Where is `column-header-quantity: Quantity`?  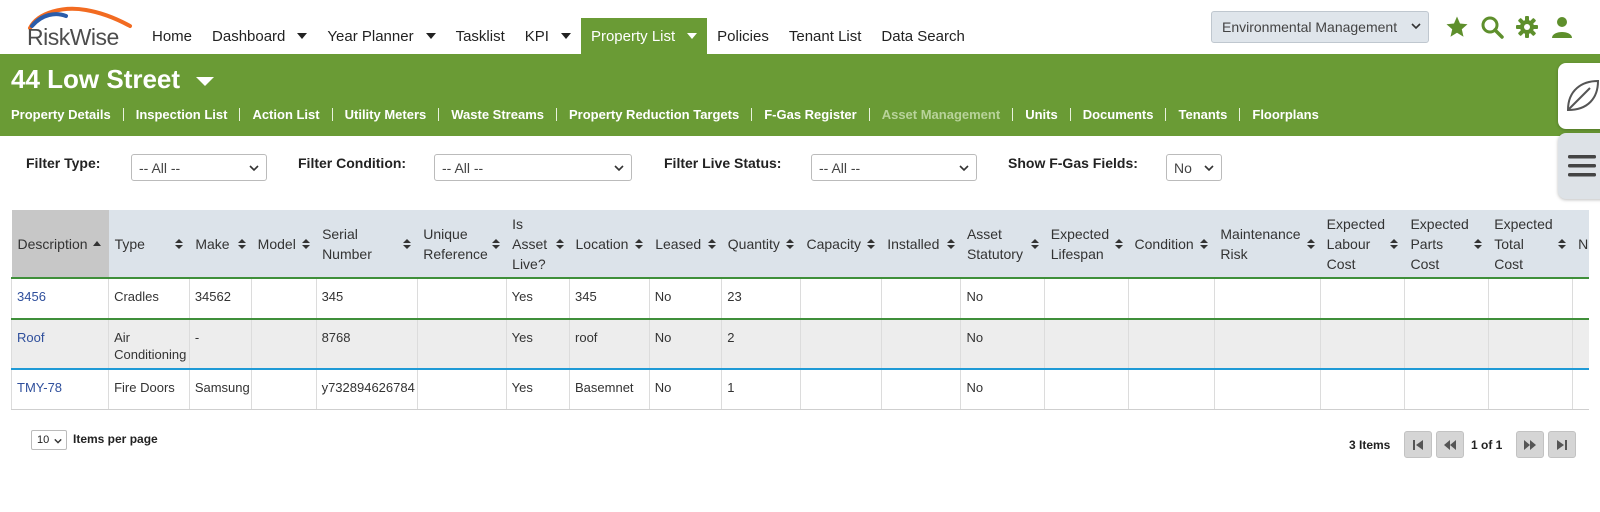
column-header-quantity: Quantity is located at coordinates (761, 244).